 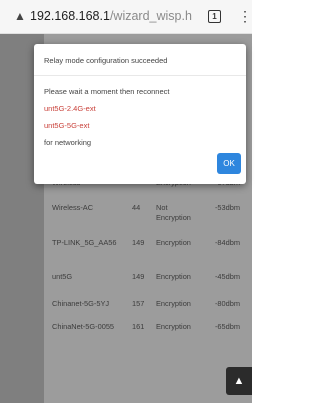 I want to click on chevron-up-icon: ▲, so click(x=239, y=381).